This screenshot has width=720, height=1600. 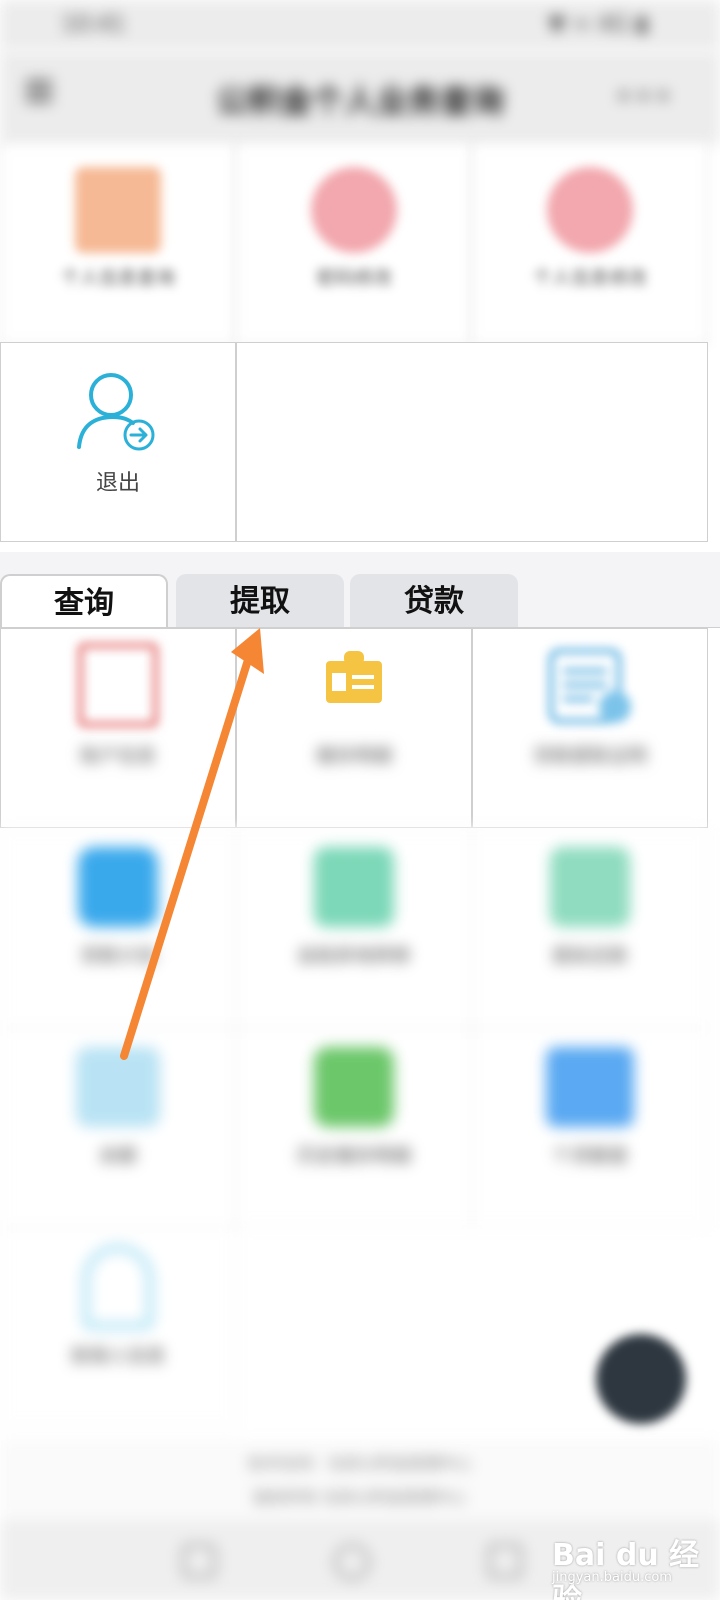 I want to click on arrow-shaft, so click(x=186, y=858).